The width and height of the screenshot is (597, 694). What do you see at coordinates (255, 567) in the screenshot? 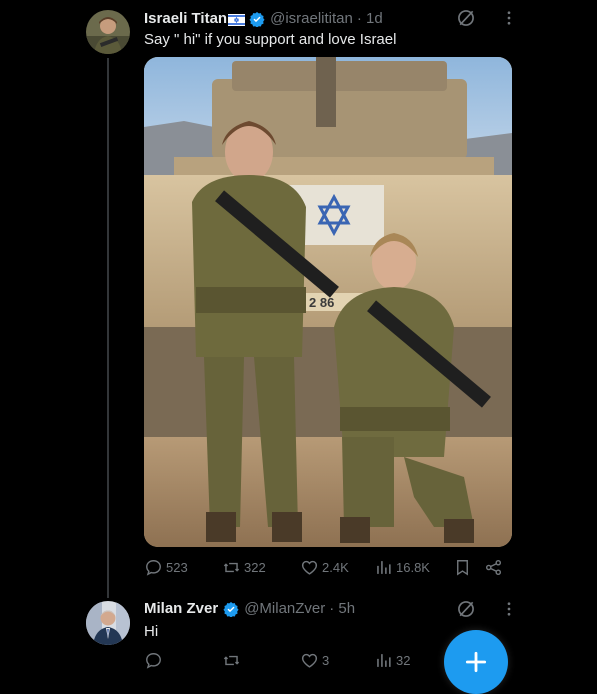
I see `repost-count: 322` at bounding box center [255, 567].